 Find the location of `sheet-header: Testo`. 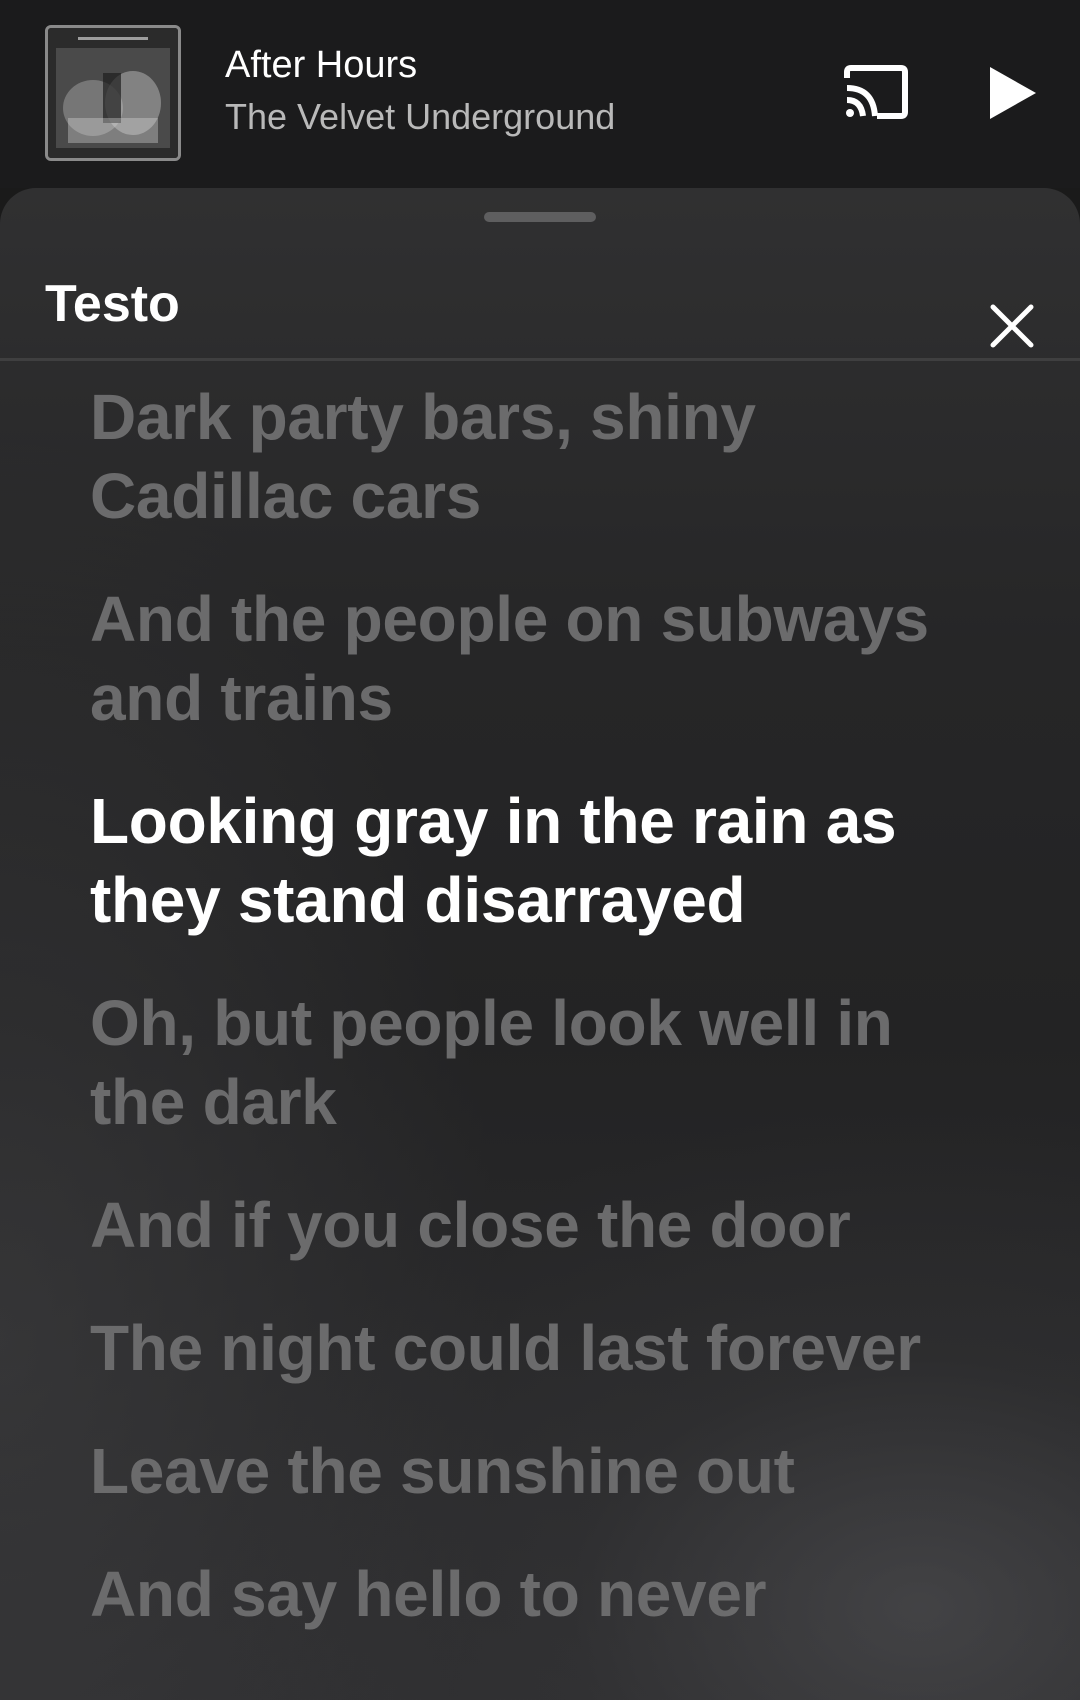

sheet-header: Testo is located at coordinates (540, 298).